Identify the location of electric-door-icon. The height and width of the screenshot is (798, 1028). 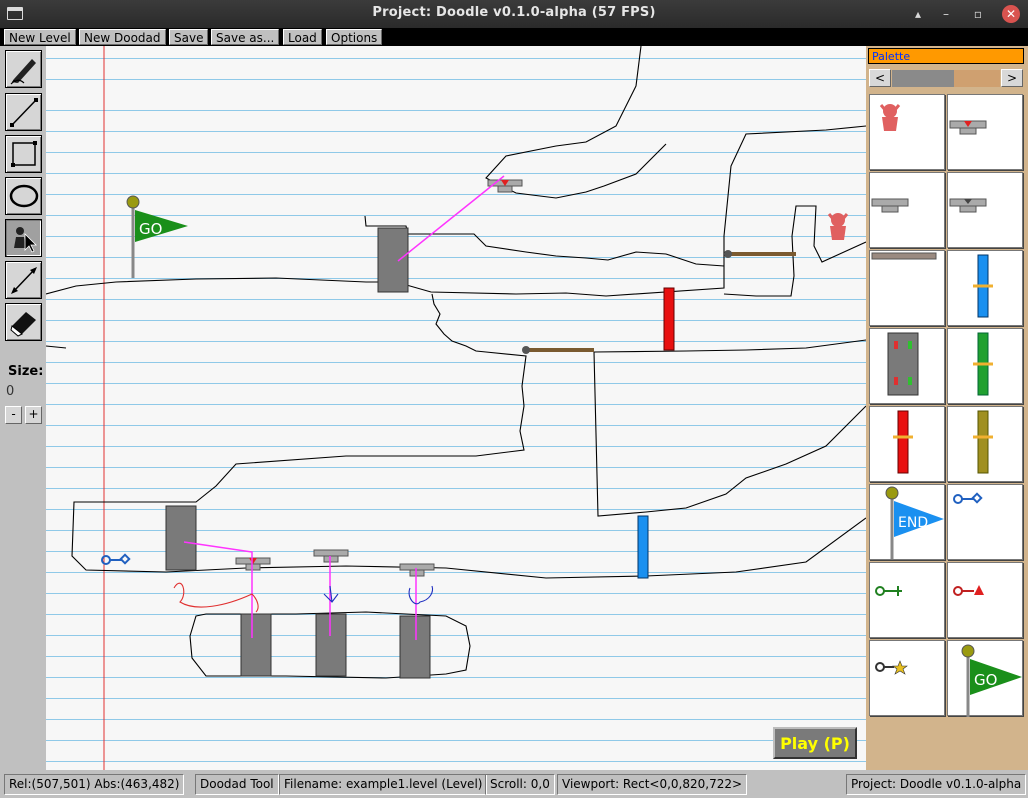
(903, 364).